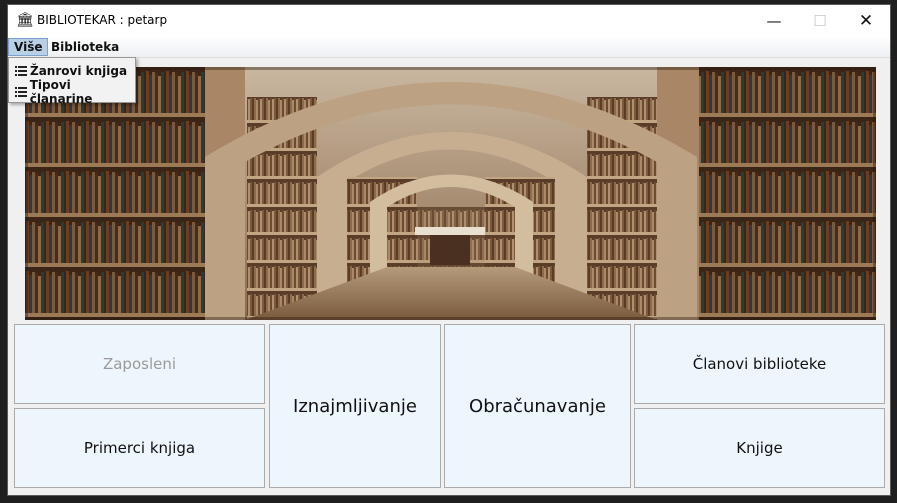 The image size is (897, 503). I want to click on minimize-icon: —, so click(774, 20).